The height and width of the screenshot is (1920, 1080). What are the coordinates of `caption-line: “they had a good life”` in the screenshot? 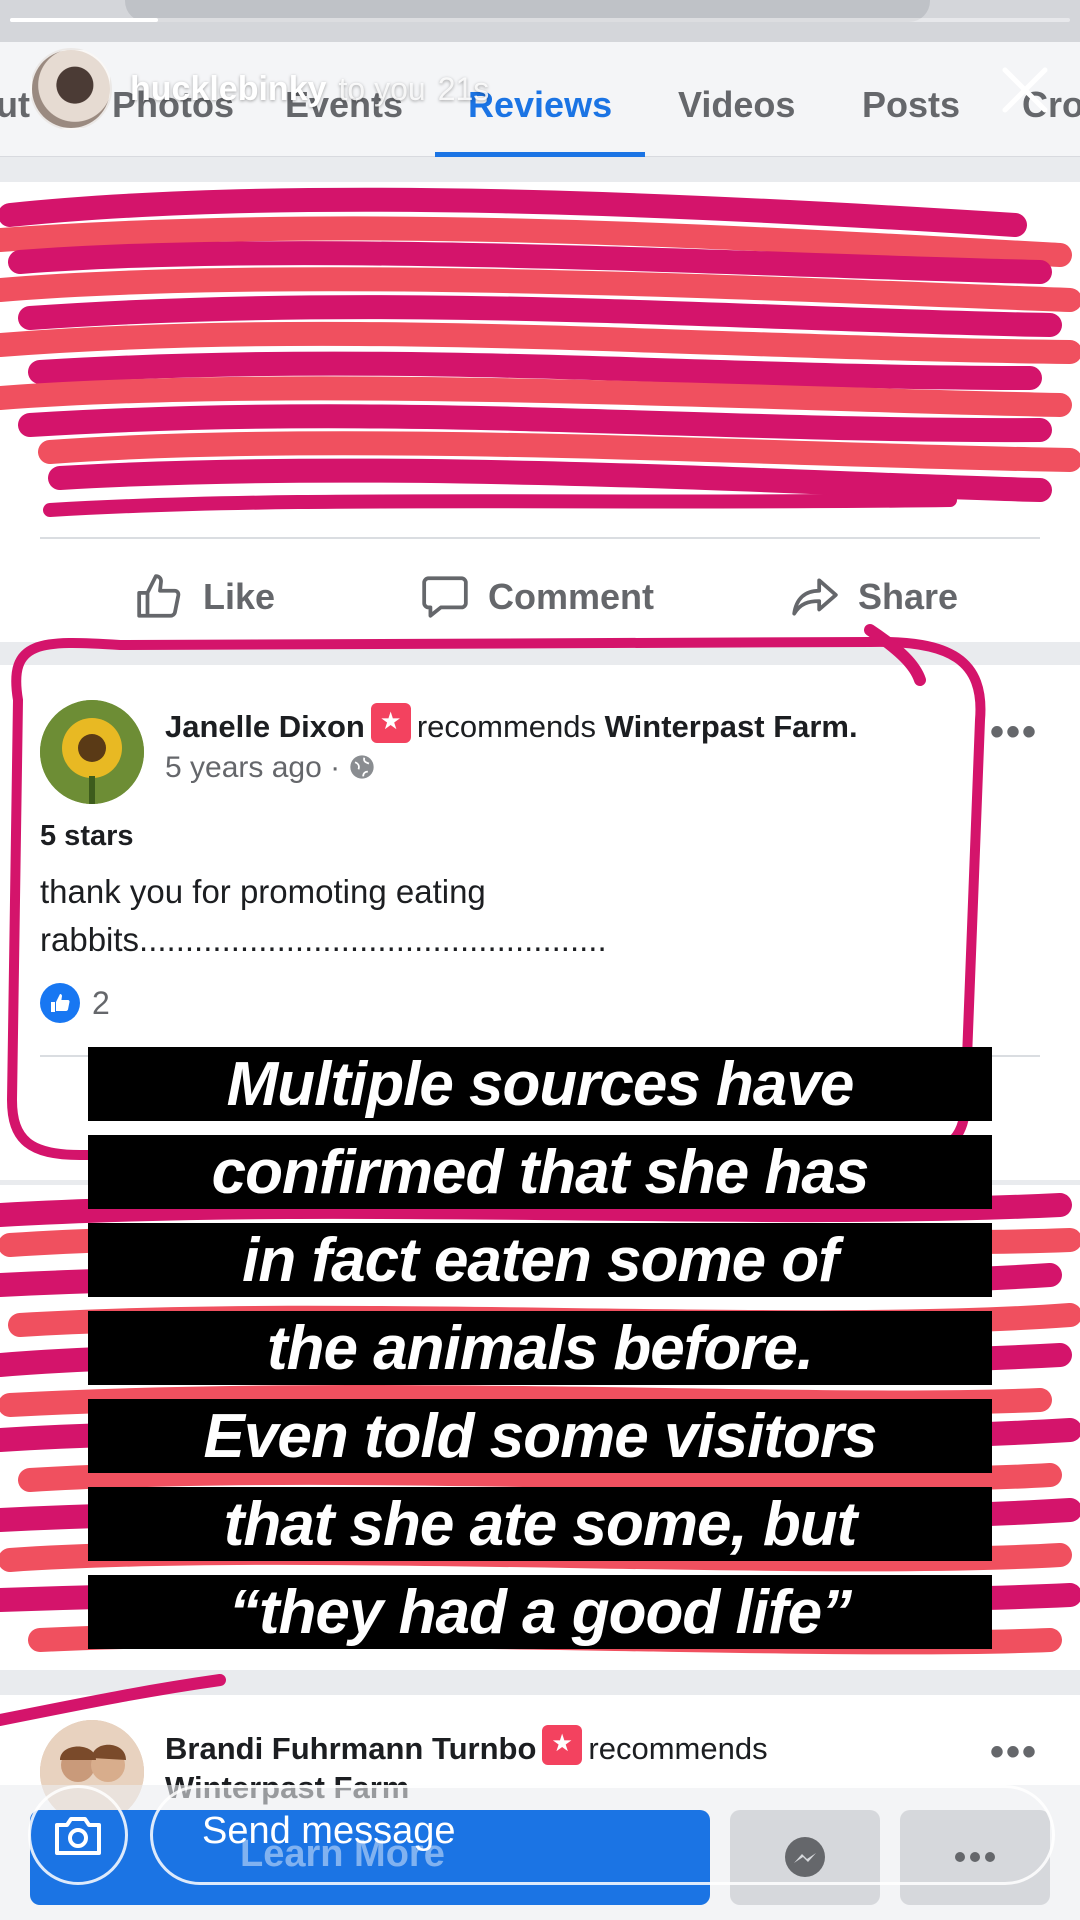 It's located at (540, 1612).